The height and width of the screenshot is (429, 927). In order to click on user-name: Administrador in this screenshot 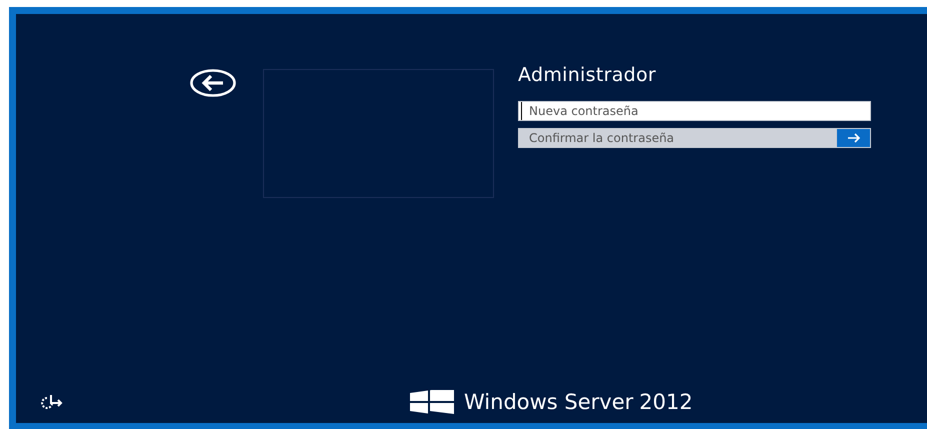, I will do `click(588, 75)`.